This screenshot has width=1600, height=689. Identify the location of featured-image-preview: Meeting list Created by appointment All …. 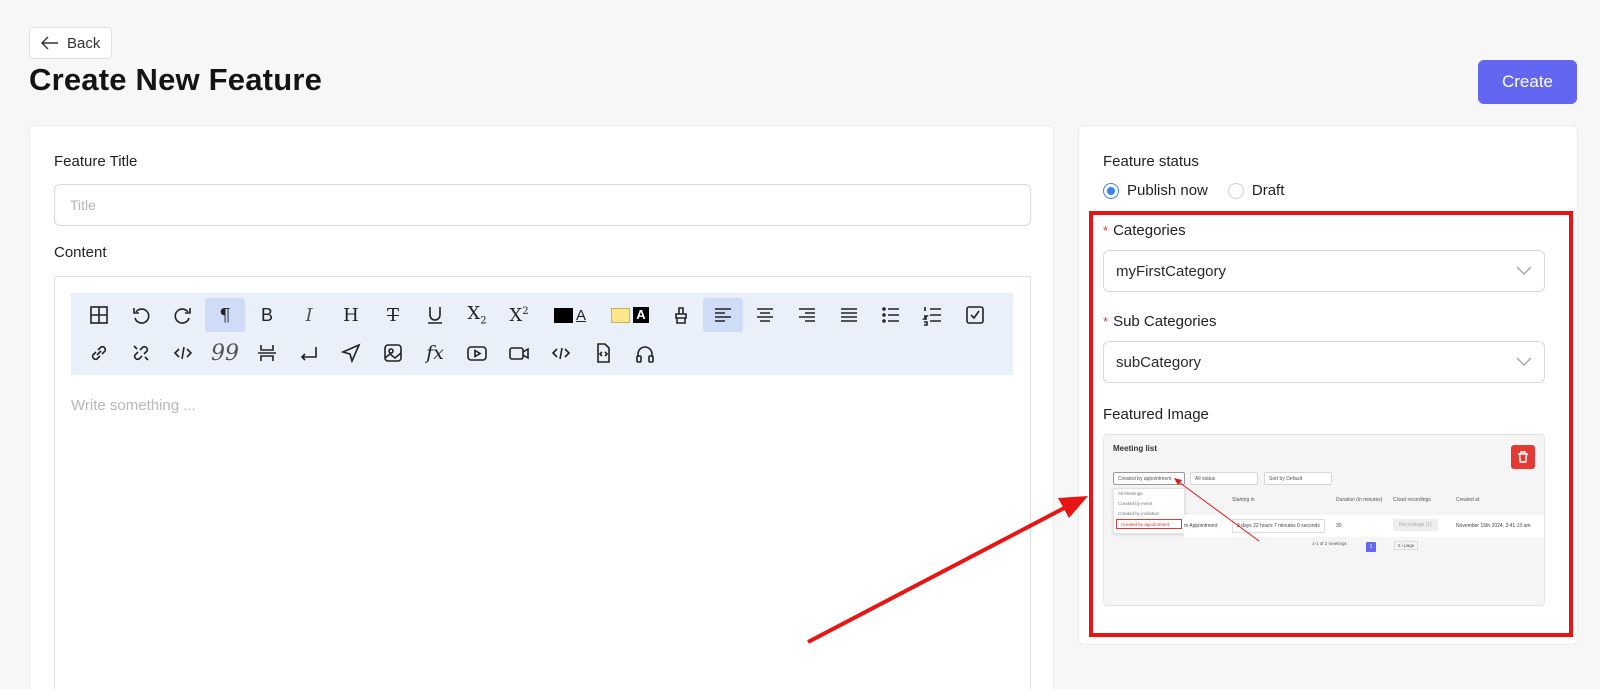
(1324, 520).